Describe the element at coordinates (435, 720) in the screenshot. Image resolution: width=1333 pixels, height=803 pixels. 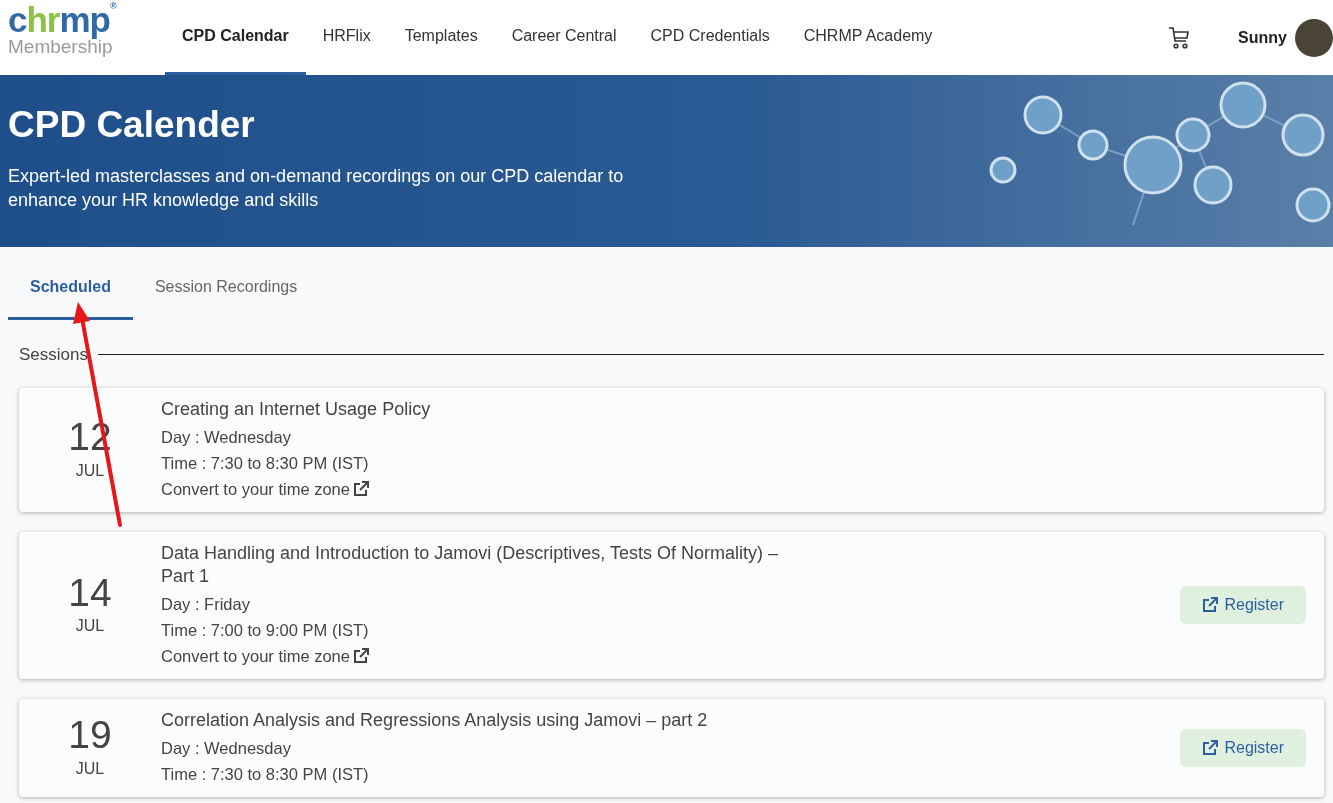
I see `session-title: Correlation Analysis and Regressions Analysis using Jamovi – part 2` at that location.